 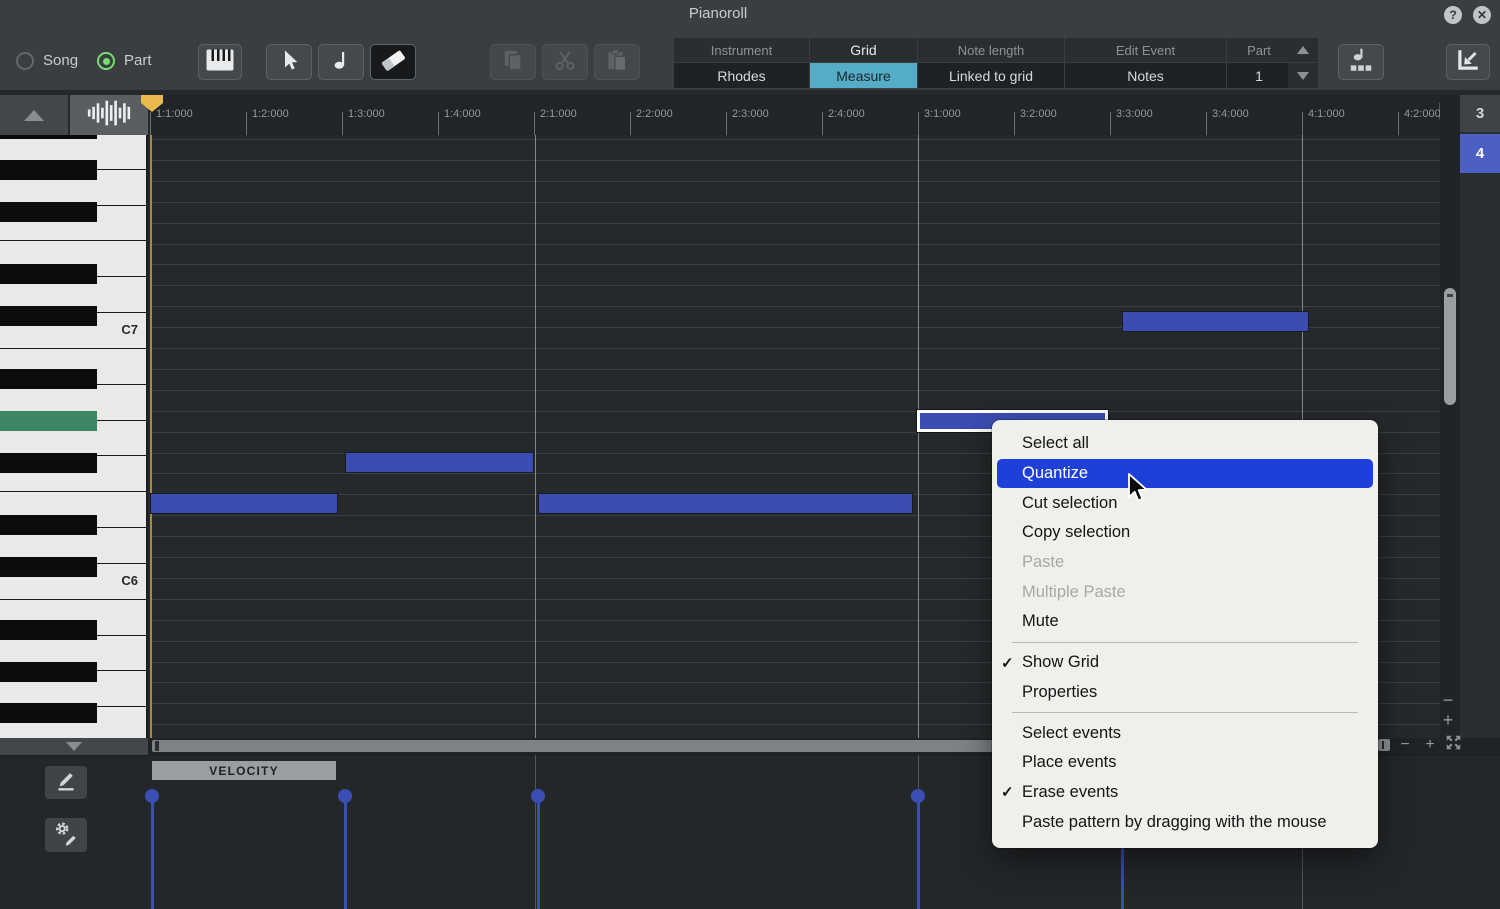 I want to click on part-tab-4: 4, so click(x=1480, y=153).